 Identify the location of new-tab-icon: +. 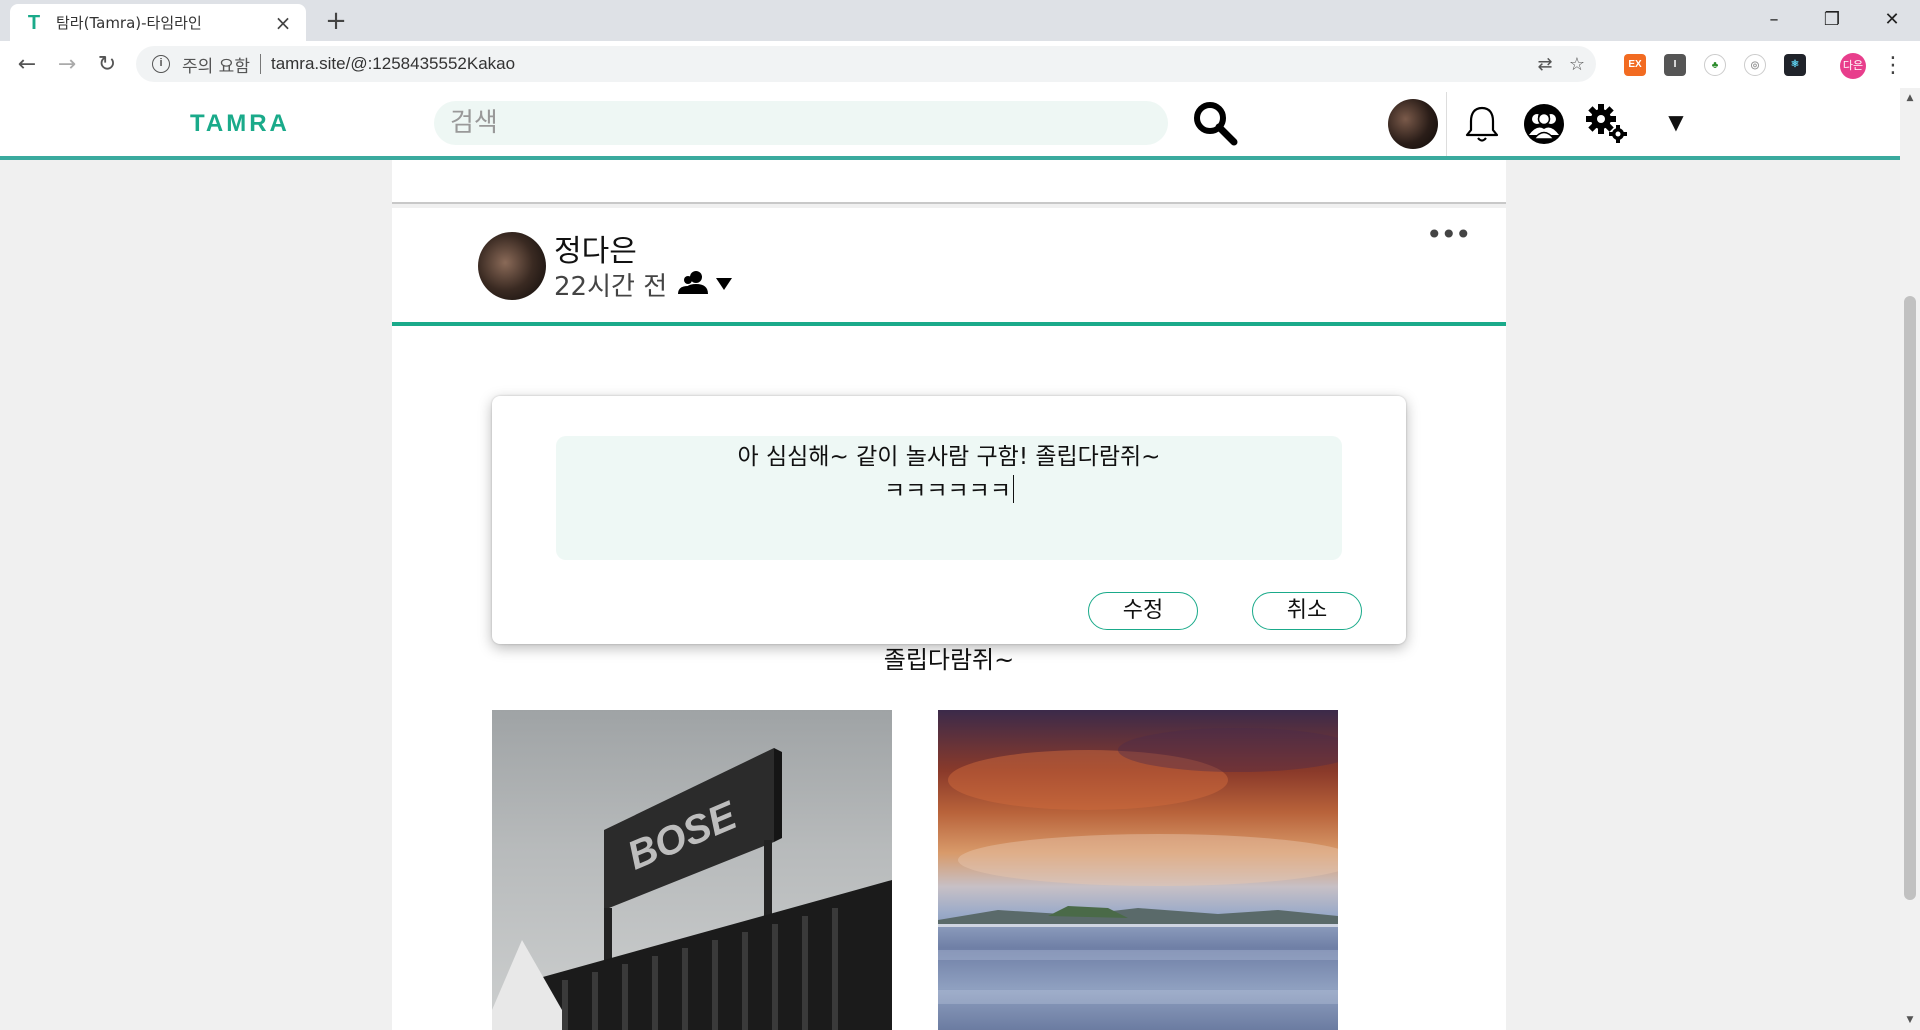
(336, 22).